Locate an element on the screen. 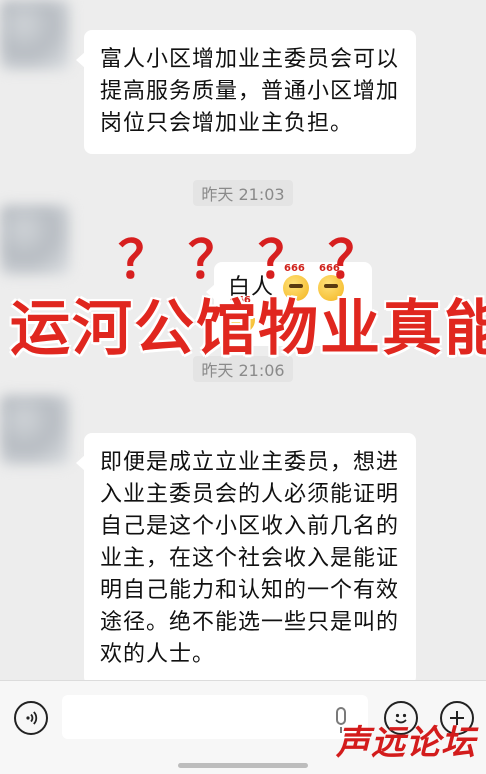  overlay-title: 运河公馆物业真能 is located at coordinates (248, 329).